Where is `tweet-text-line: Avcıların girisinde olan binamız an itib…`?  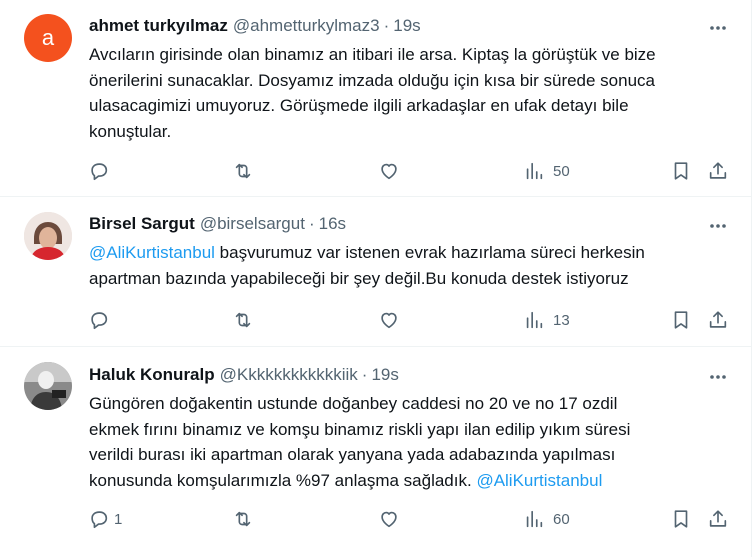 tweet-text-line: Avcıların girisinde olan binamız an itib… is located at coordinates (372, 54).